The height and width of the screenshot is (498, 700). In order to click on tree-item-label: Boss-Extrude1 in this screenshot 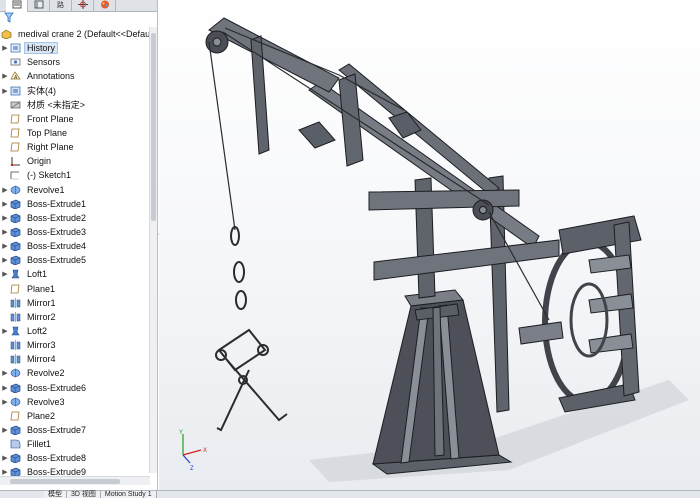, I will do `click(57, 203)`.